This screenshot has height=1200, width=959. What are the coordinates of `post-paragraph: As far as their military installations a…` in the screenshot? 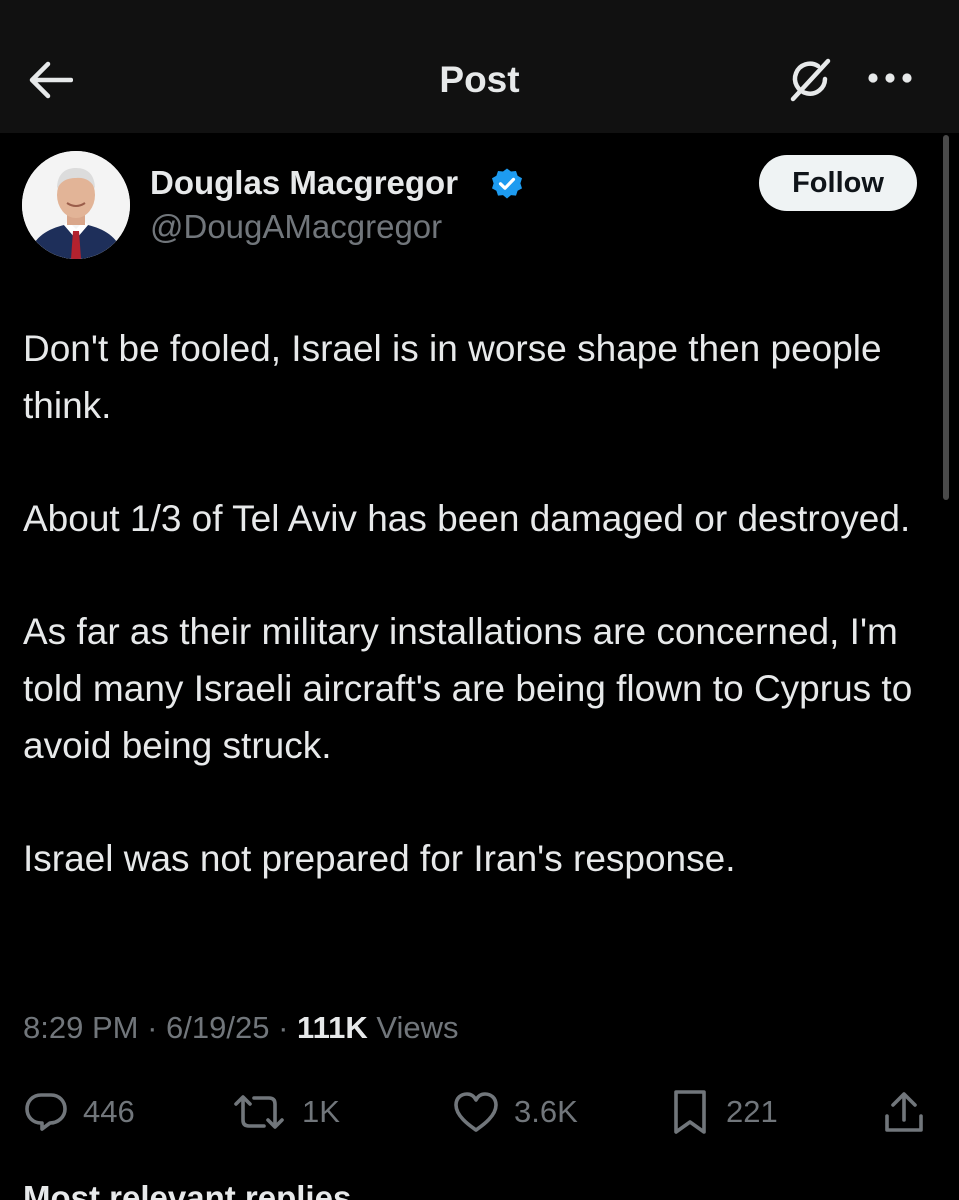 It's located at (468, 688).